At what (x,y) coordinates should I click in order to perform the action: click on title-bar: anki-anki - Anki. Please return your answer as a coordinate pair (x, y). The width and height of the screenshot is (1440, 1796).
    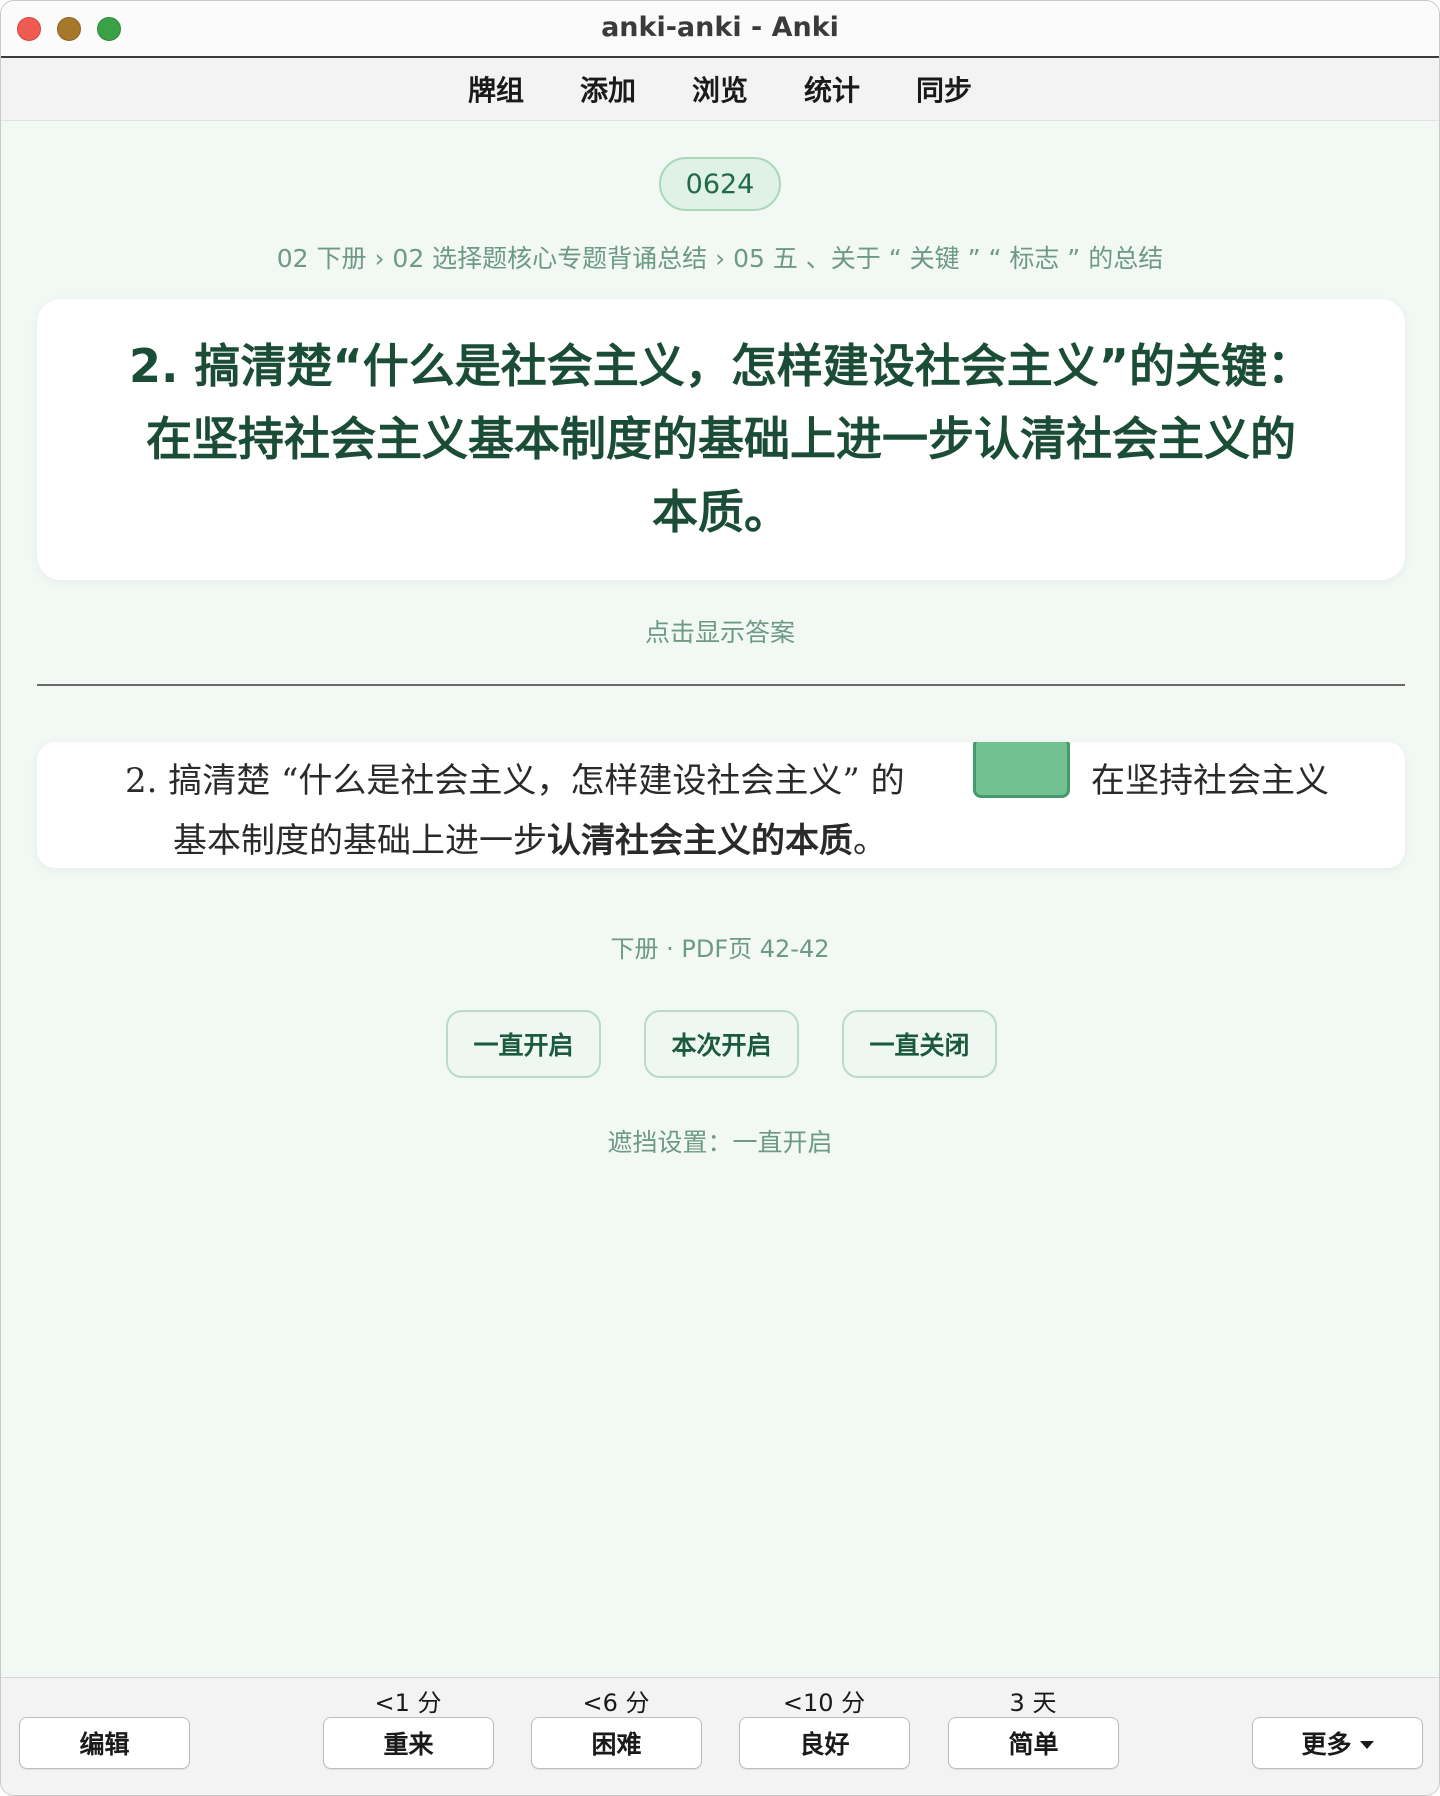
    Looking at the image, I should click on (720, 29).